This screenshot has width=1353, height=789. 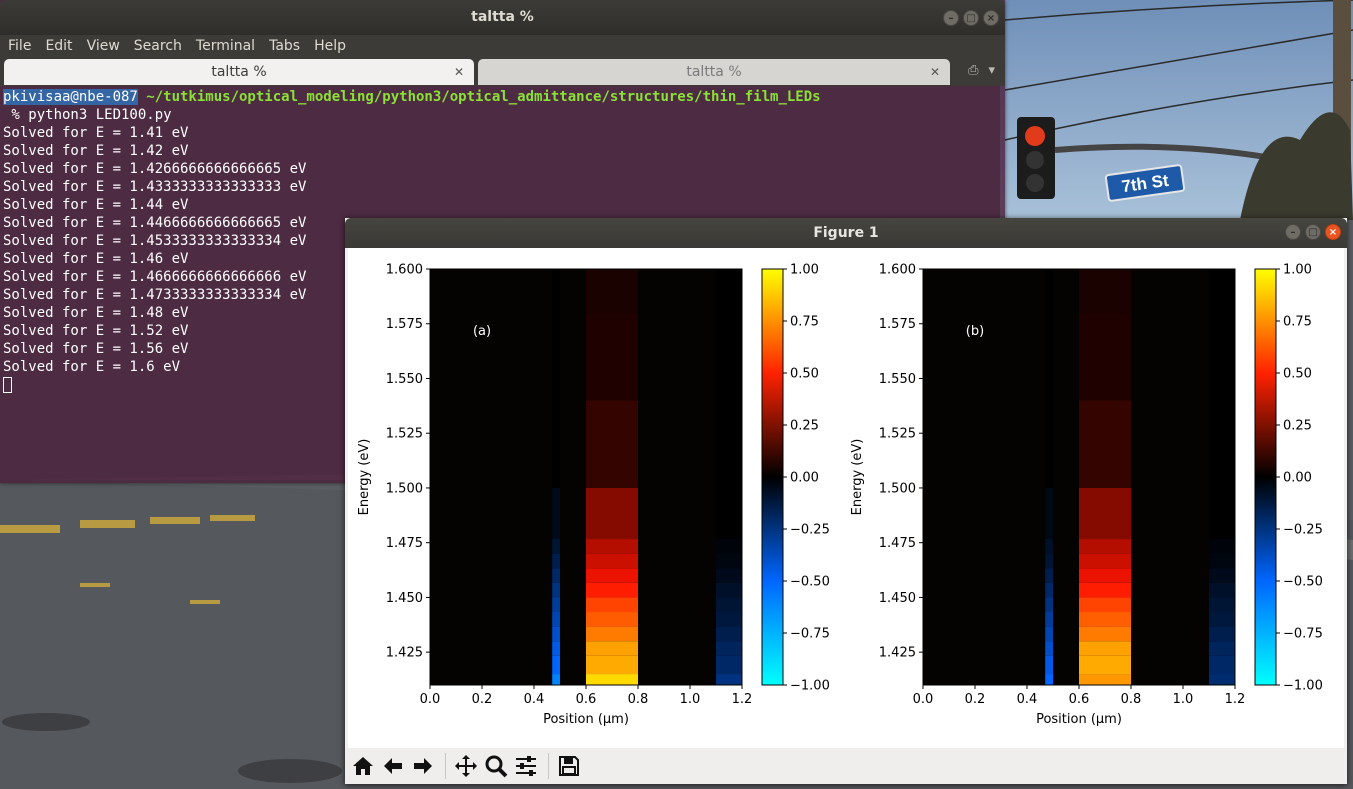 What do you see at coordinates (404, 270) in the screenshot?
I see `y-tick-label: 1.600` at bounding box center [404, 270].